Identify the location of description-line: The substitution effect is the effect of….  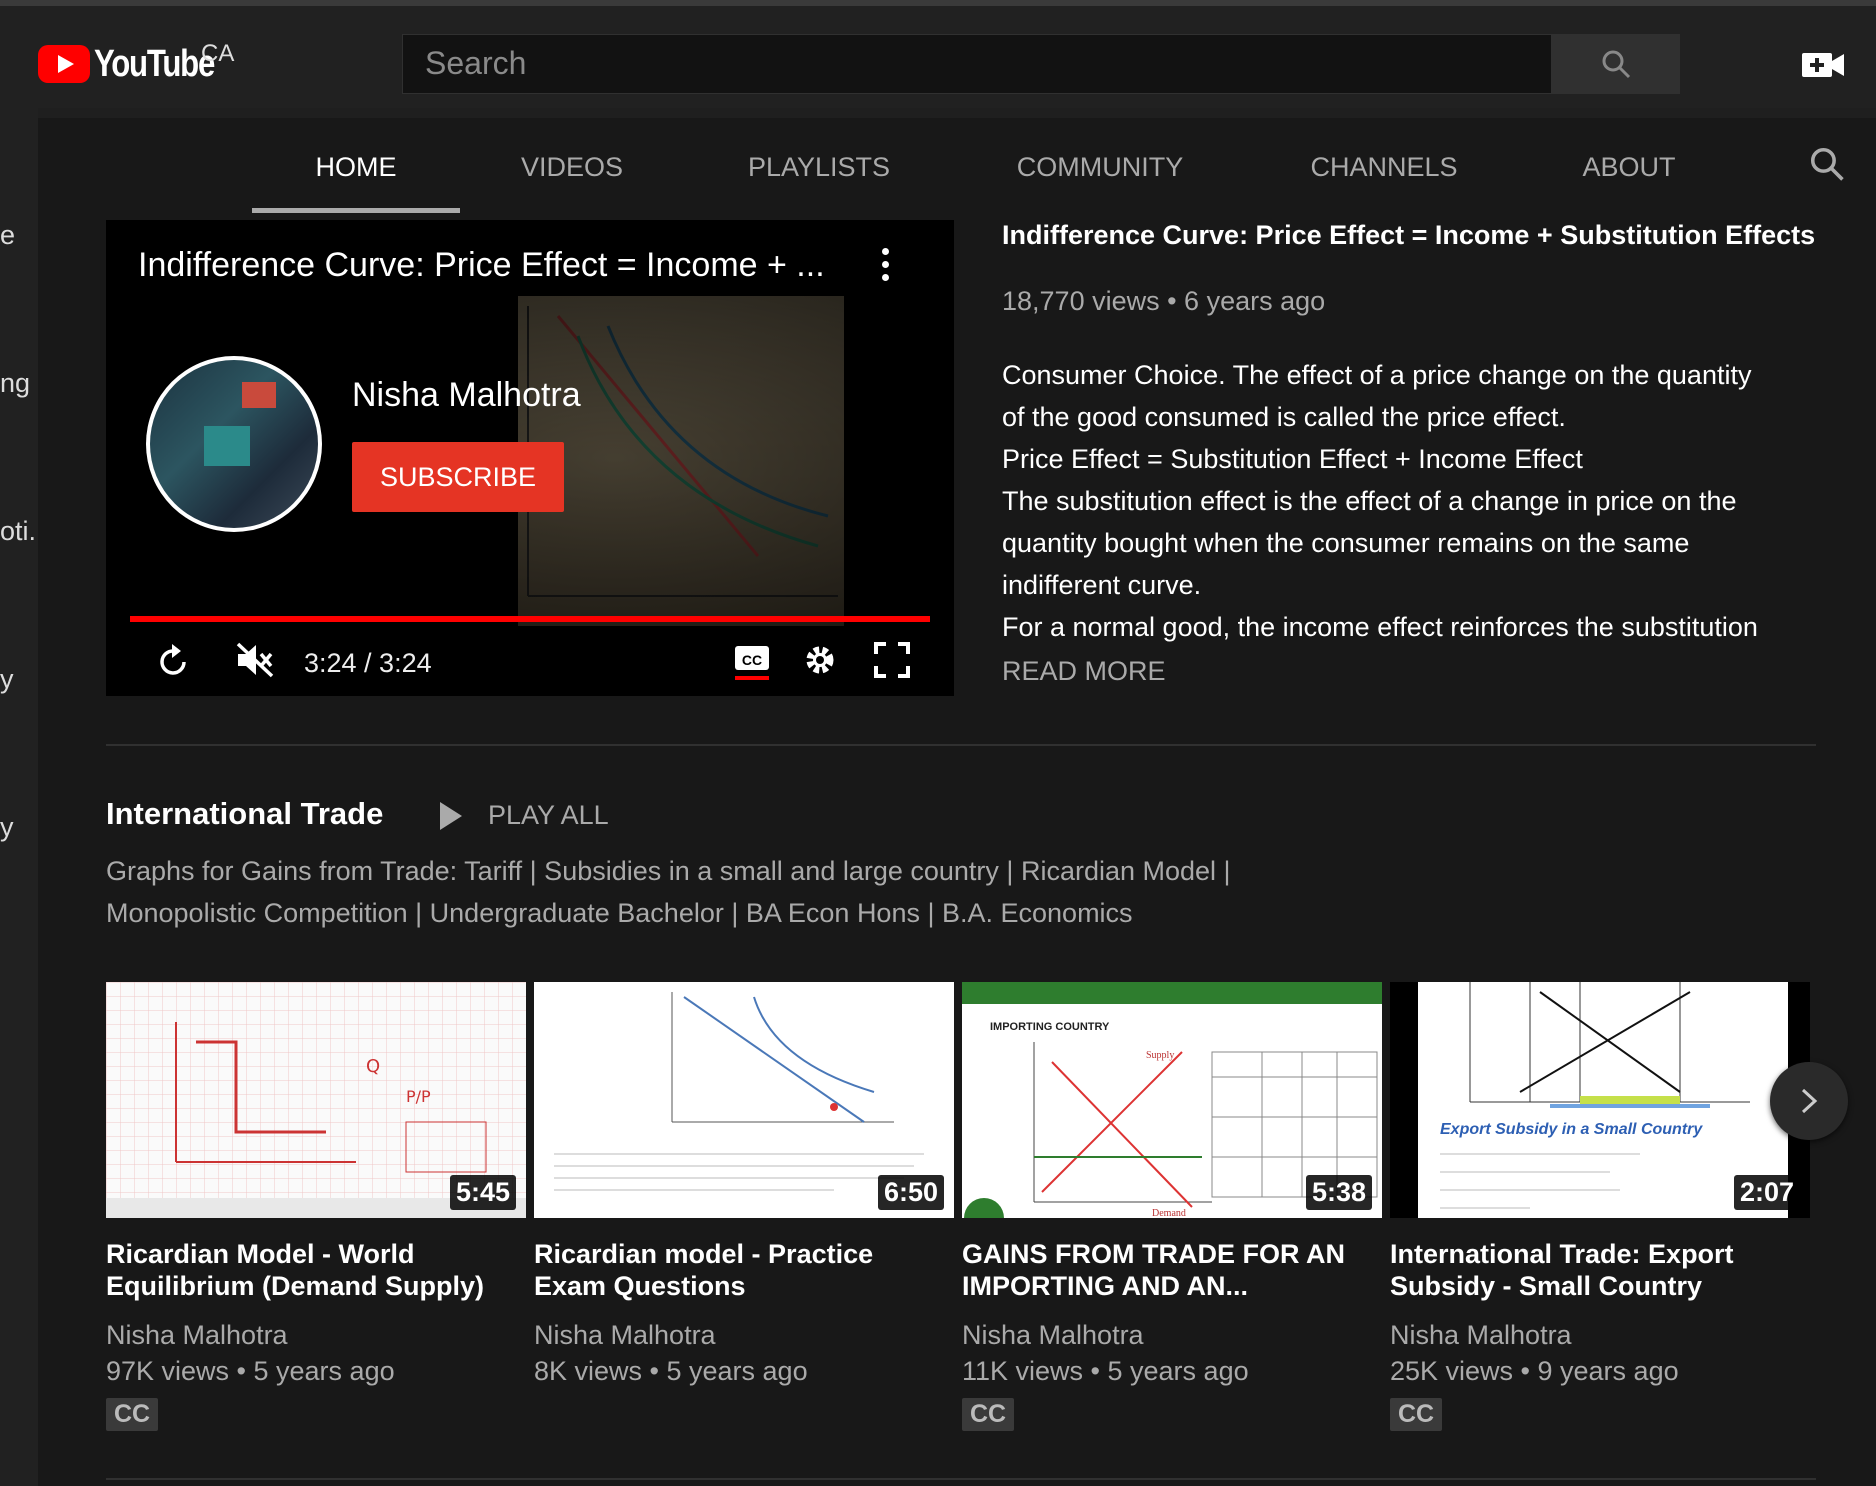
(1369, 501).